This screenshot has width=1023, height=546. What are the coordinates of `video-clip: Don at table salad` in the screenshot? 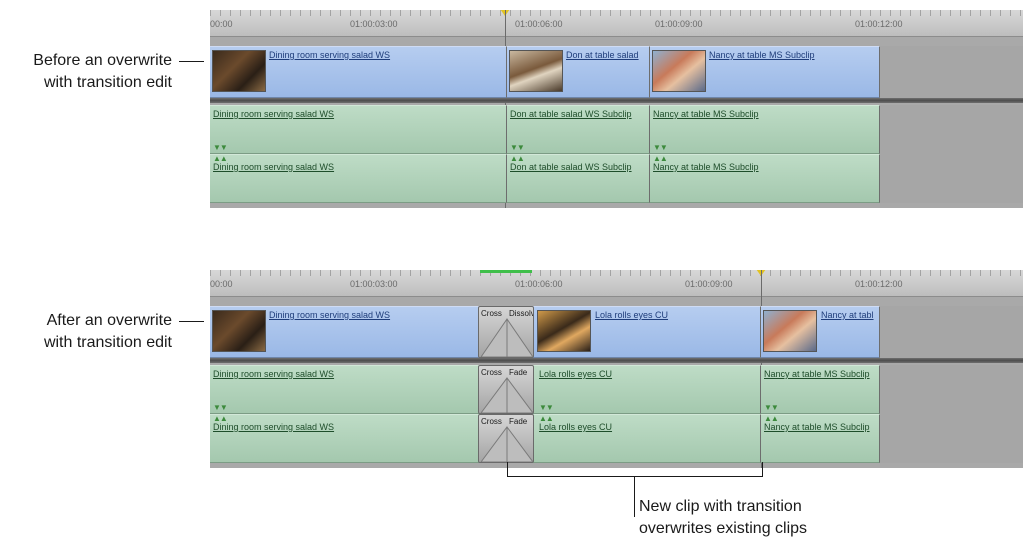 It's located at (578, 72).